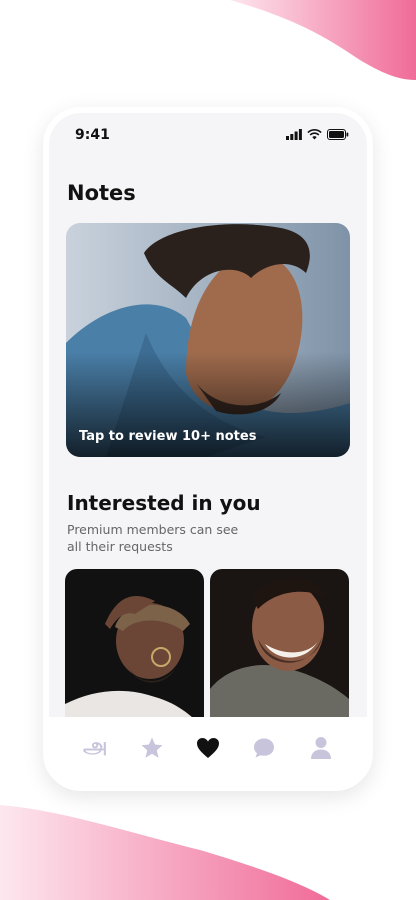 Image resolution: width=416 pixels, height=900 pixels. I want to click on tab-likes, so click(208, 748).